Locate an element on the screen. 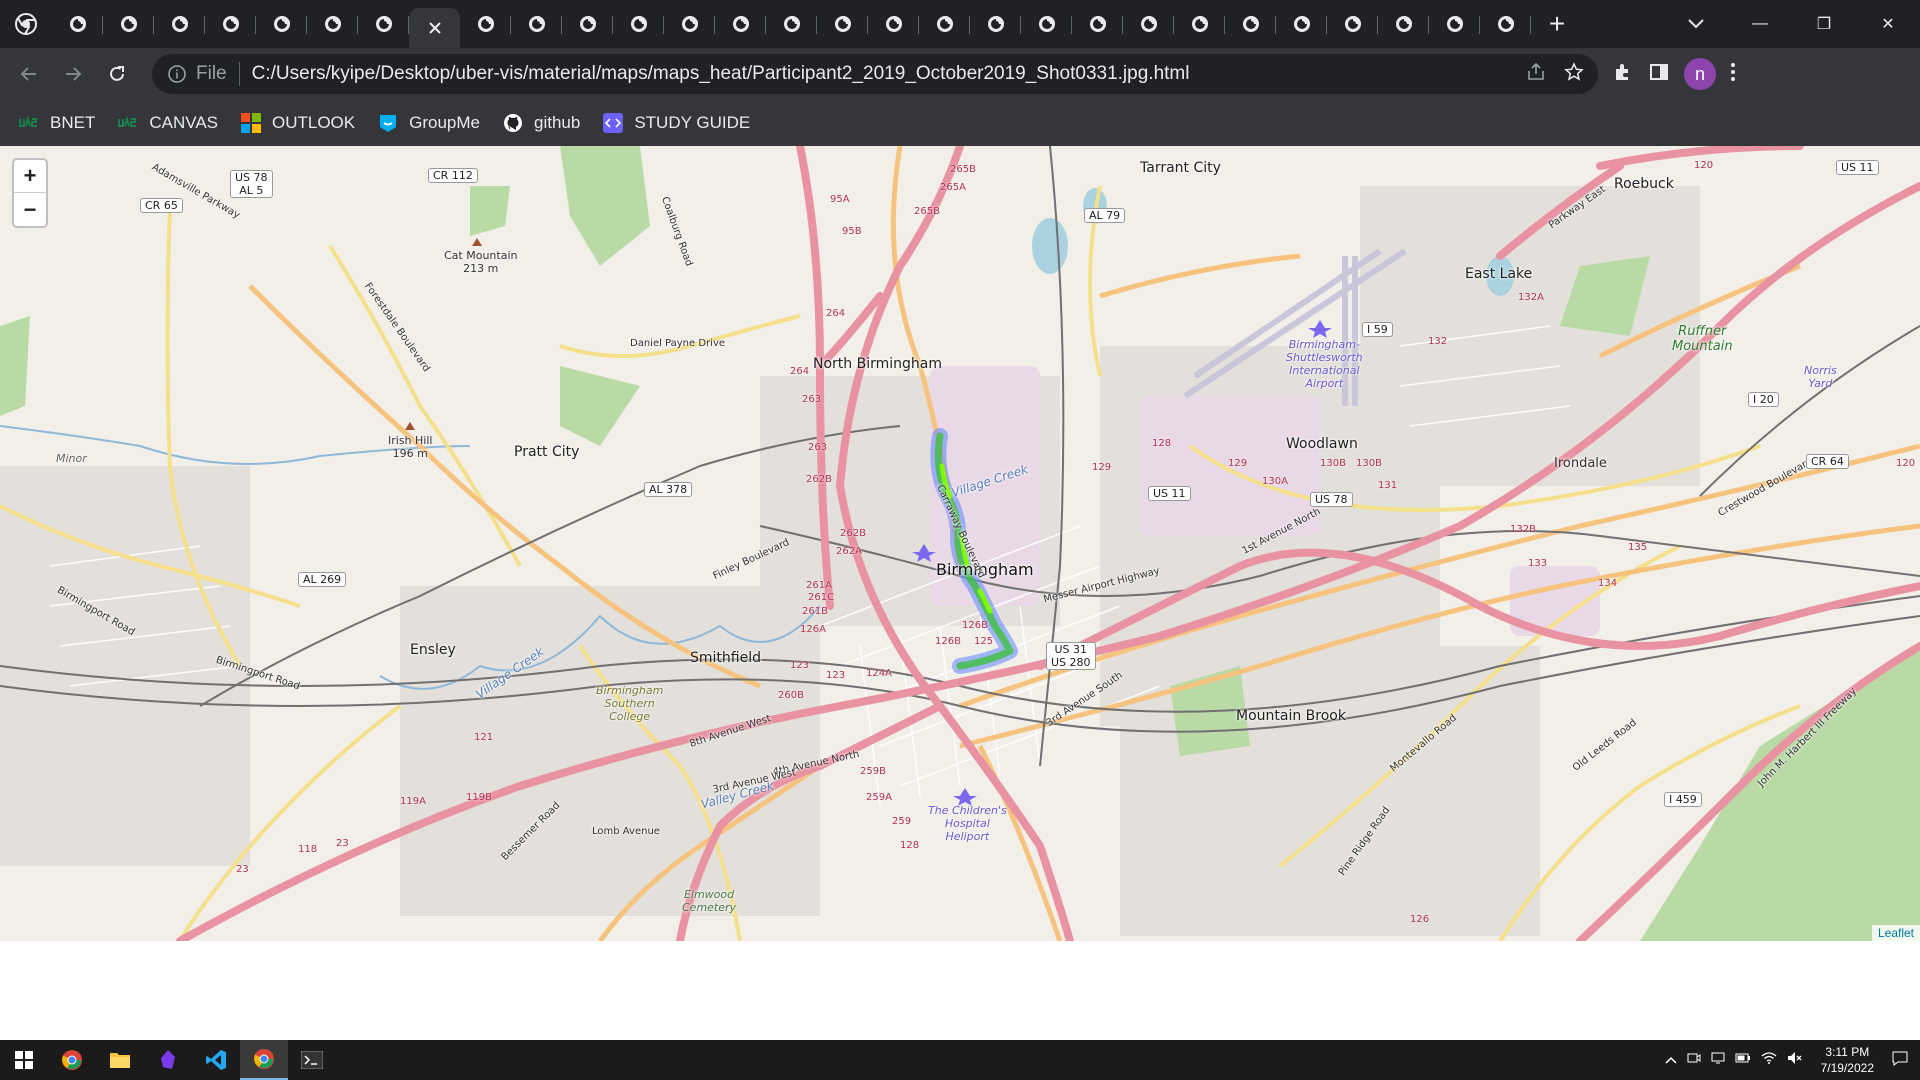 The image size is (1920, 1080). exit-number: 119B is located at coordinates (479, 797).